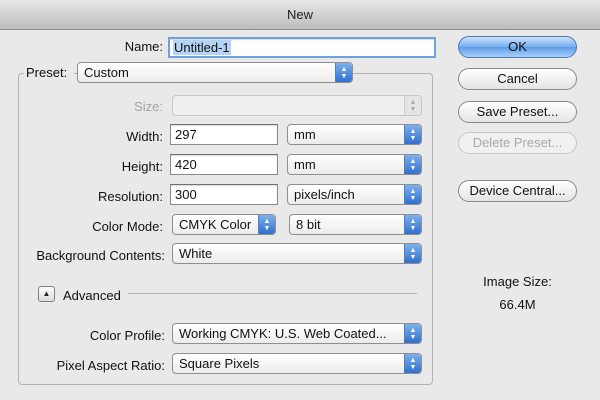  I want to click on window-title: New, so click(300, 15).